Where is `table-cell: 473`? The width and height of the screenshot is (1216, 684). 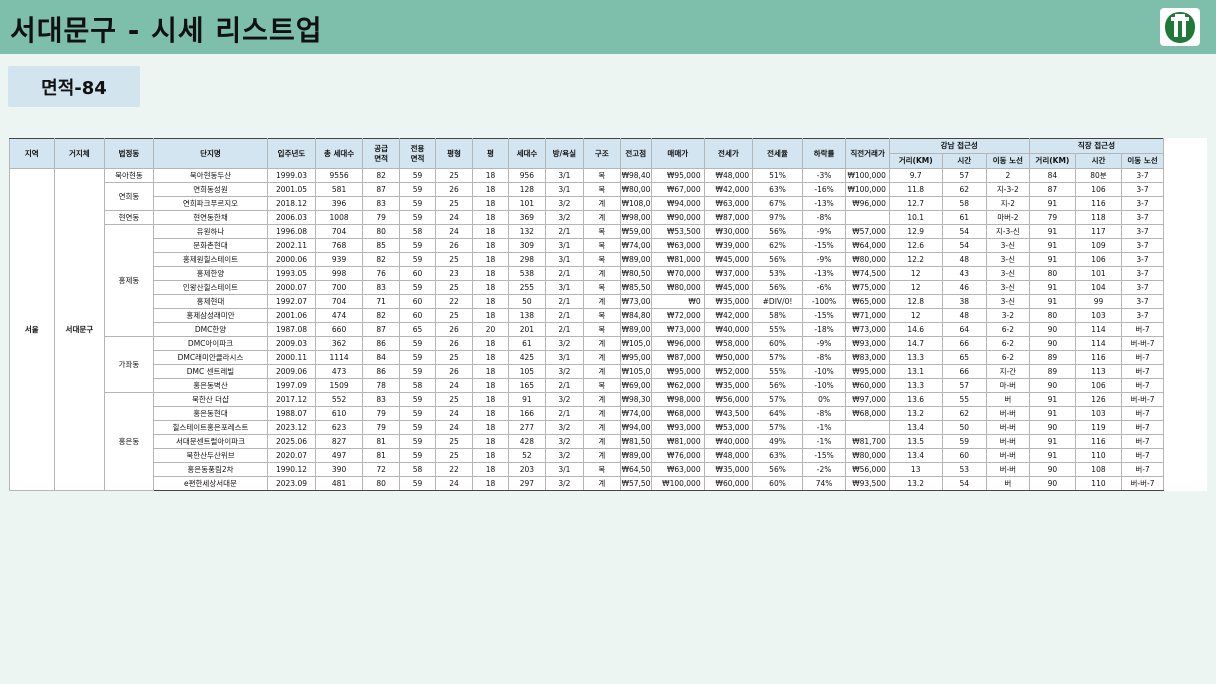
table-cell: 473 is located at coordinates (339, 371).